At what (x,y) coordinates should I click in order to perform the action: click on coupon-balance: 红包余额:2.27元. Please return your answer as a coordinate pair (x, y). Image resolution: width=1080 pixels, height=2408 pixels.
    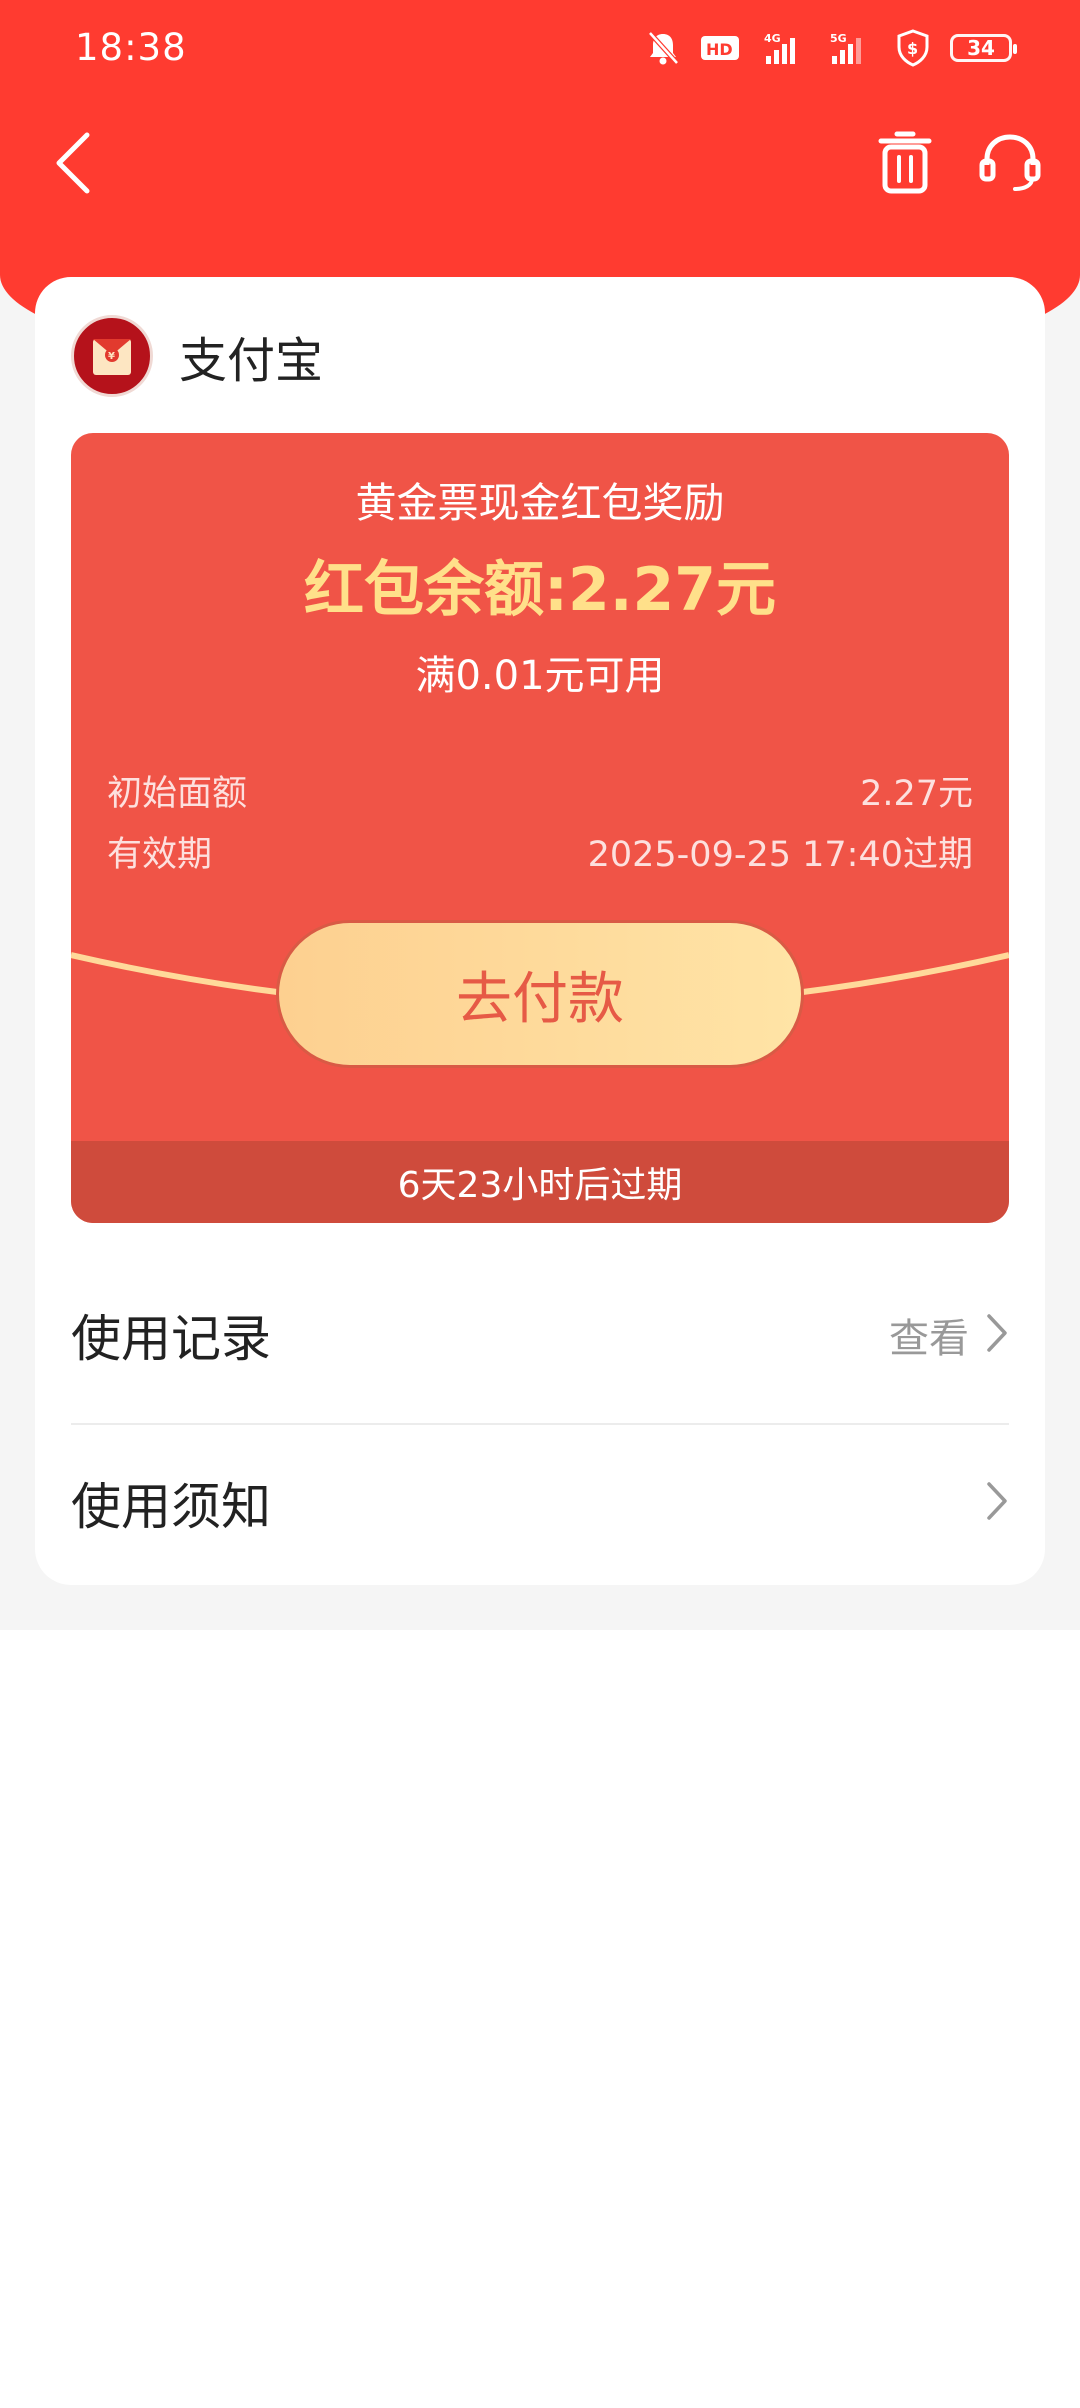
    Looking at the image, I should click on (540, 590).